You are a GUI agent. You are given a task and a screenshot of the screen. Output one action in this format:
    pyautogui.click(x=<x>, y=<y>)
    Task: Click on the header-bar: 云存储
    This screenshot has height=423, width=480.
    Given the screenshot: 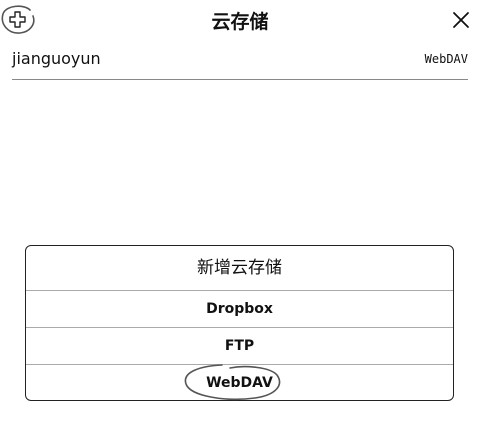 What is the action you would take?
    pyautogui.click(x=240, y=20)
    